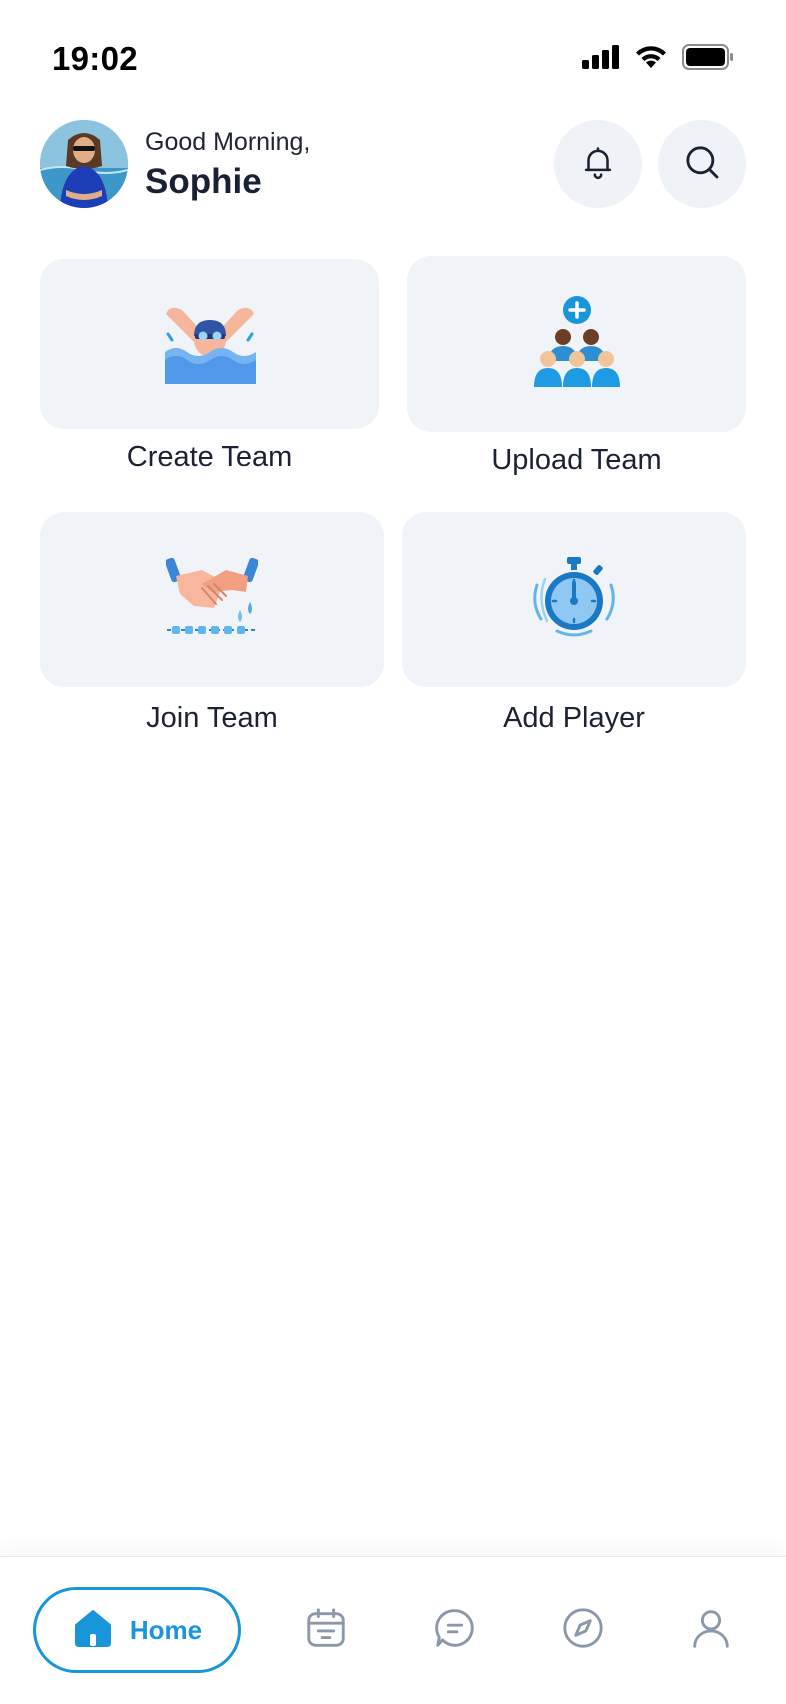 The image size is (786, 1704). I want to click on nav-chat-button, so click(455, 1630).